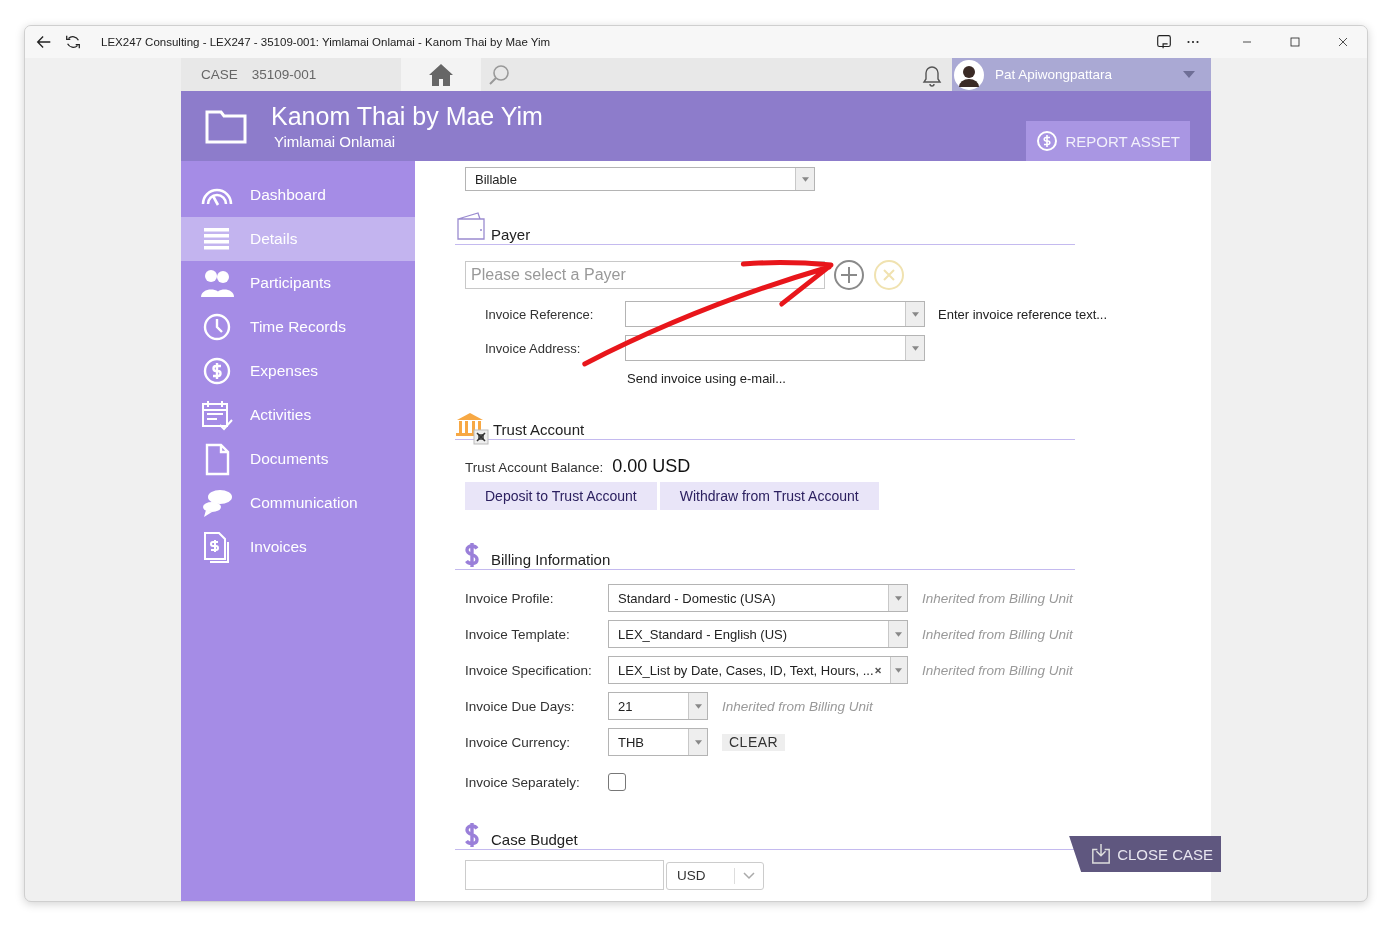  I want to click on home-icon, so click(441, 74).